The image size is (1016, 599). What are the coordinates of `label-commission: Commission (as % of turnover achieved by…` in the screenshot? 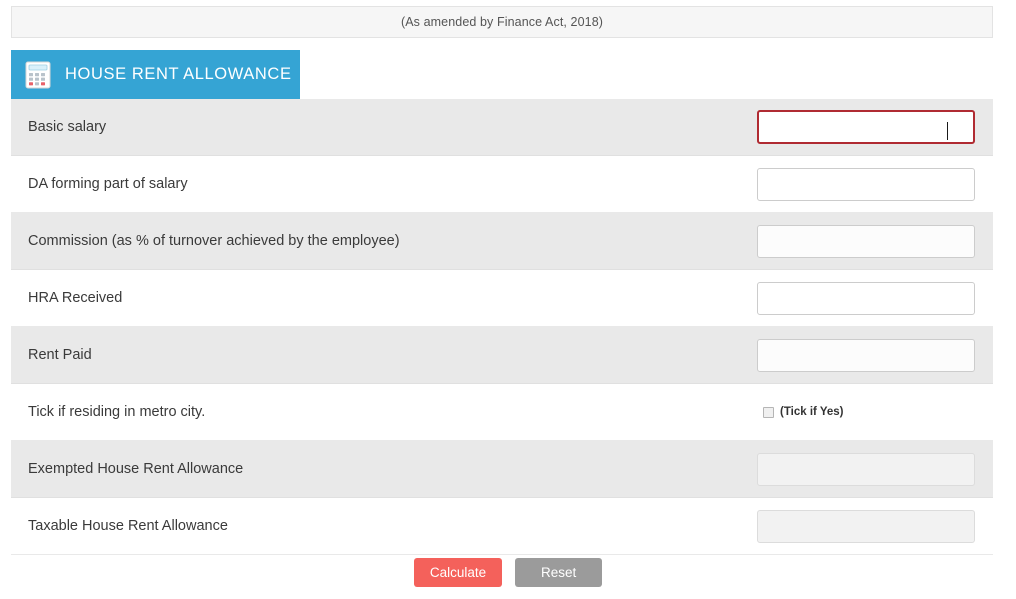 It's located at (214, 241).